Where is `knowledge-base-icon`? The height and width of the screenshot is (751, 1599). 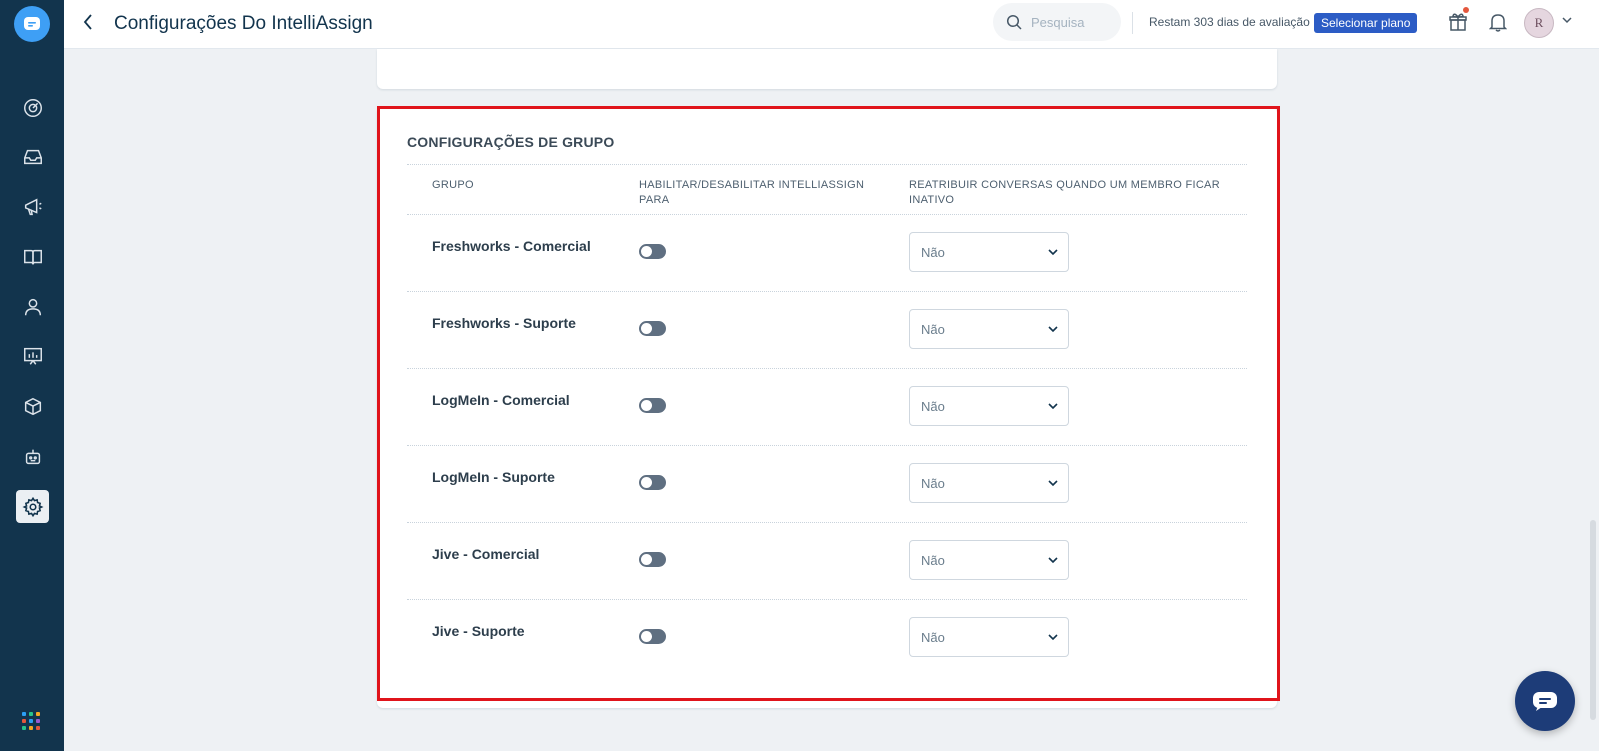
knowledge-base-icon is located at coordinates (32, 256).